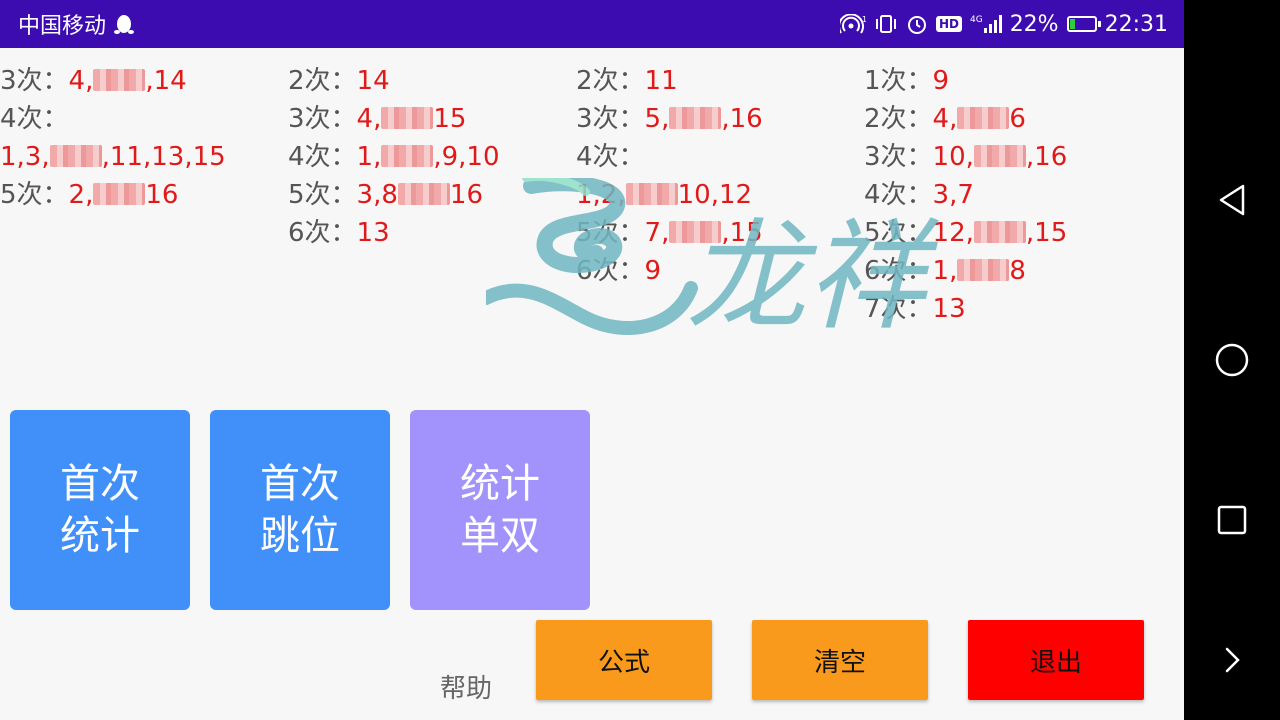 The width and height of the screenshot is (1280, 720). What do you see at coordinates (1004, 309) in the screenshot?
I see `result-row: 7次：13` at bounding box center [1004, 309].